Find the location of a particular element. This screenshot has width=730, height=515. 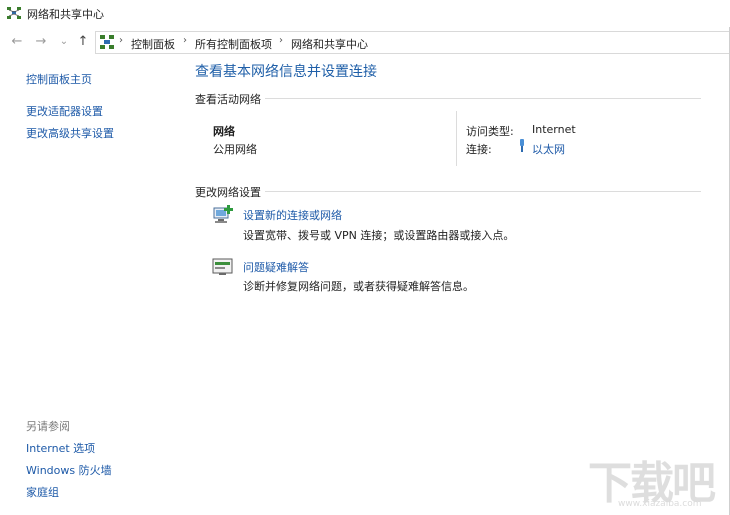

setup-new-connection-link: 设置新的连接或网络 is located at coordinates (292, 215).